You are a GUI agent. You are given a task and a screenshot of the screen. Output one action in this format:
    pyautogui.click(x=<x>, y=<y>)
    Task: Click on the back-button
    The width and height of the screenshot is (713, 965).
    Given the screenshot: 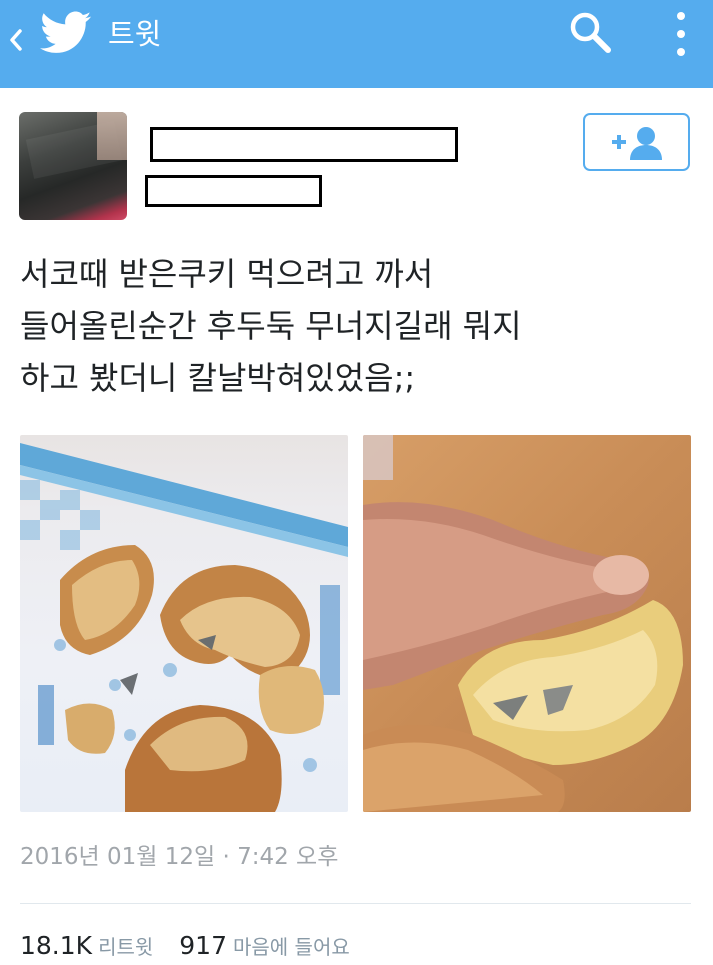 What is the action you would take?
    pyautogui.click(x=16, y=40)
    